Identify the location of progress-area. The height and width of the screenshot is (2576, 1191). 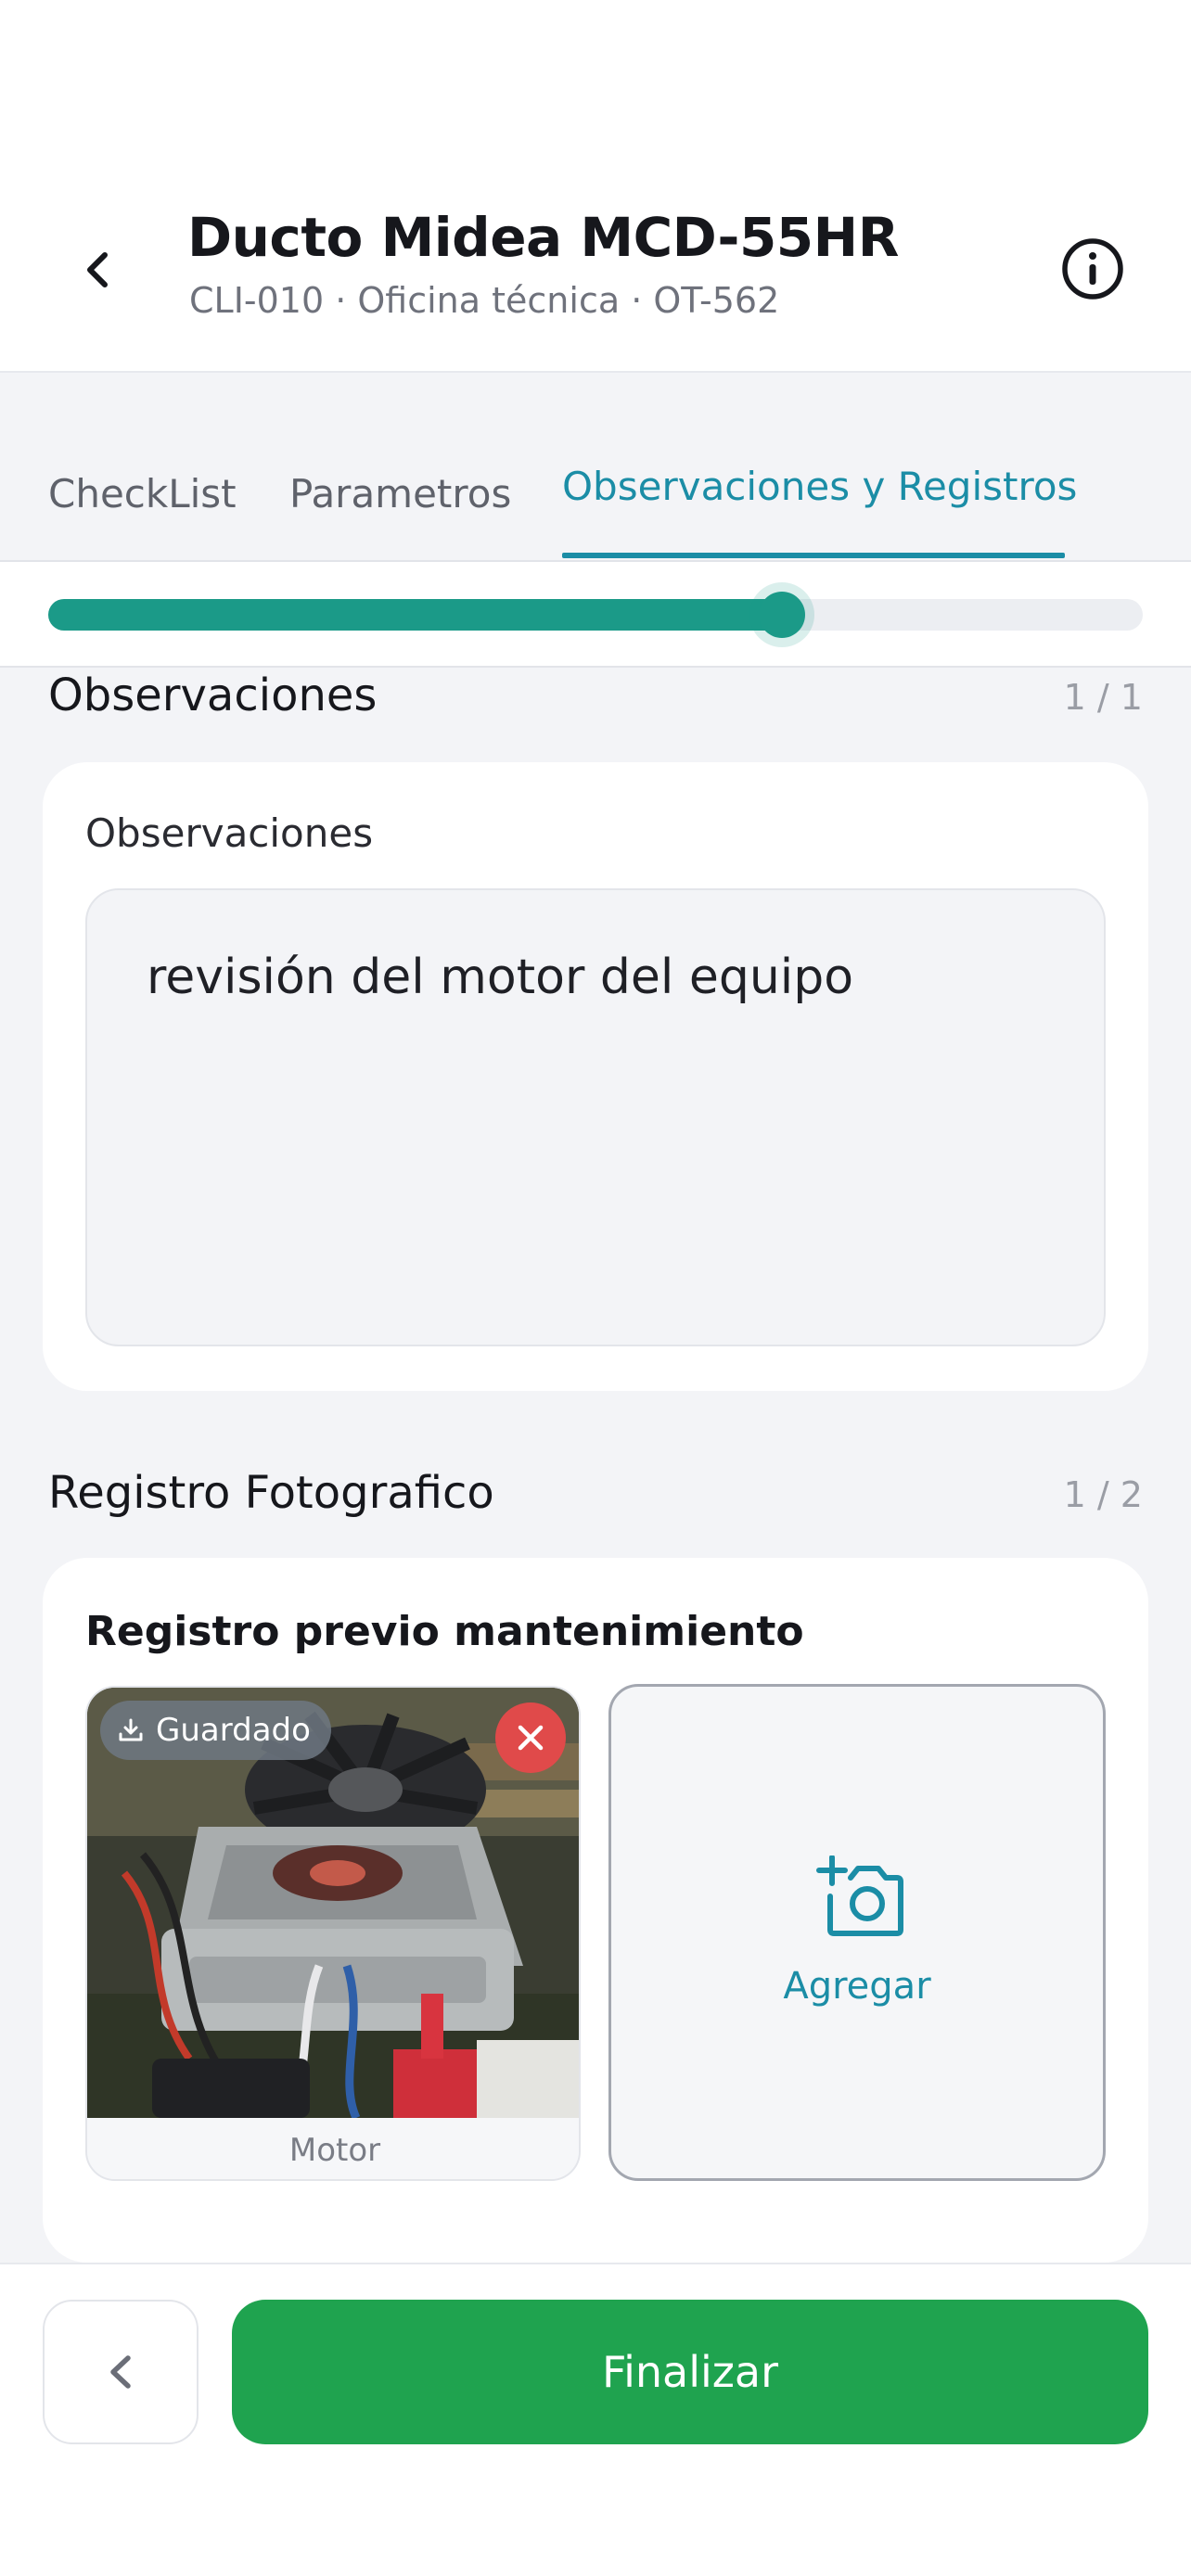
(595, 615).